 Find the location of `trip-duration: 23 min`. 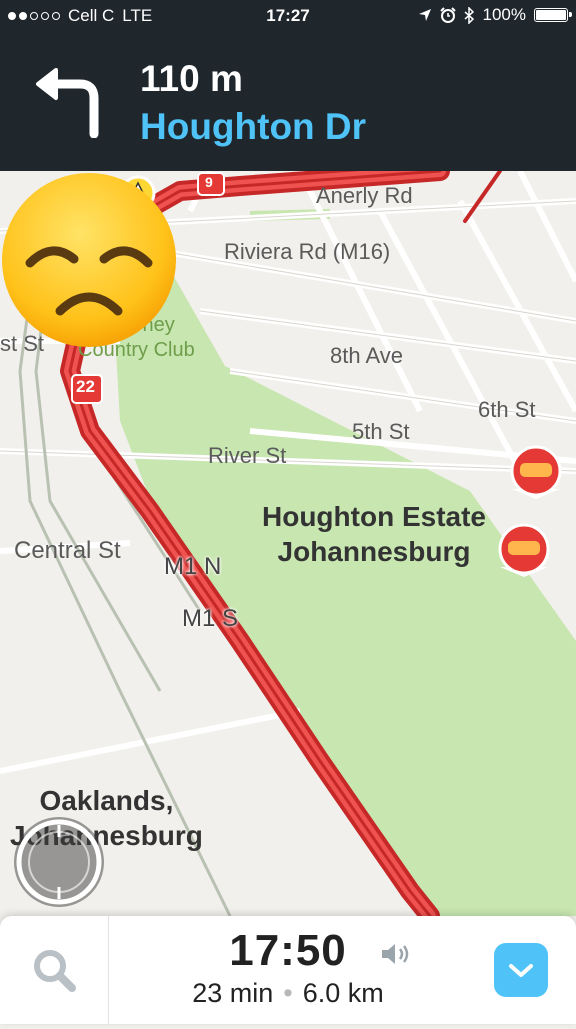

trip-duration: 23 min is located at coordinates (233, 993).